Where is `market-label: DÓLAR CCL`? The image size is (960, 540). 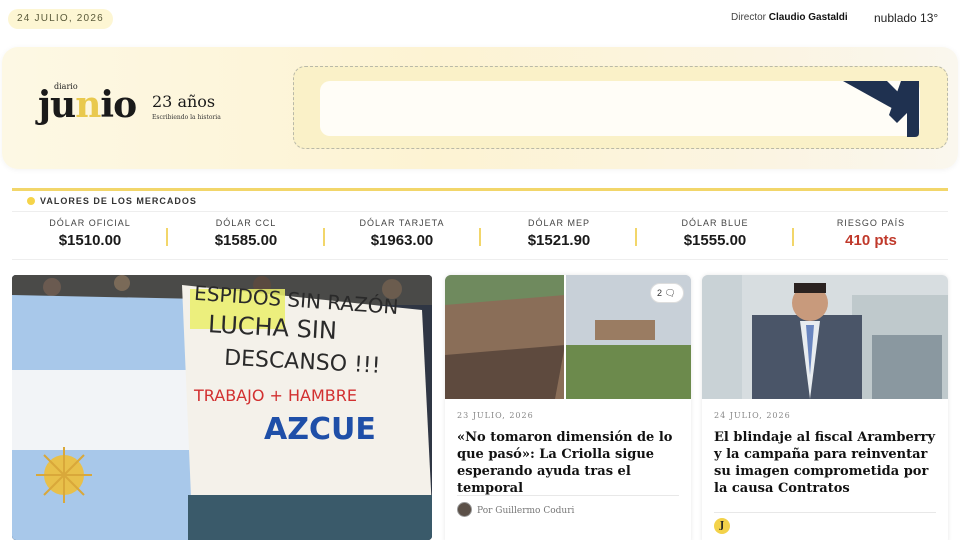
market-label: DÓLAR CCL is located at coordinates (246, 223).